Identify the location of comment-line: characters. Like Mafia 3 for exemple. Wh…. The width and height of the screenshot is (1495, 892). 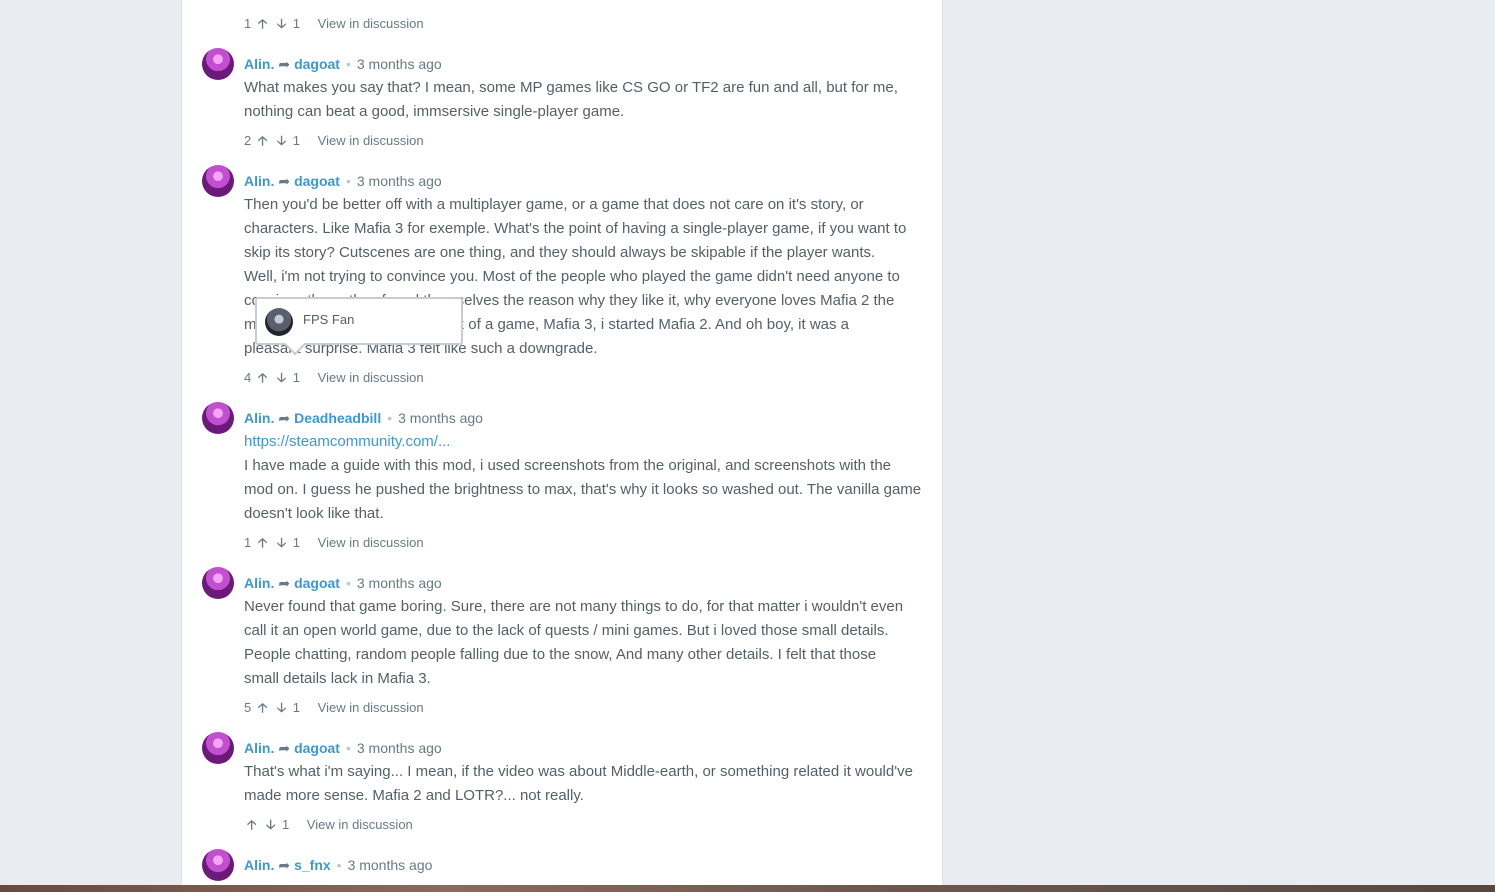
(575, 228).